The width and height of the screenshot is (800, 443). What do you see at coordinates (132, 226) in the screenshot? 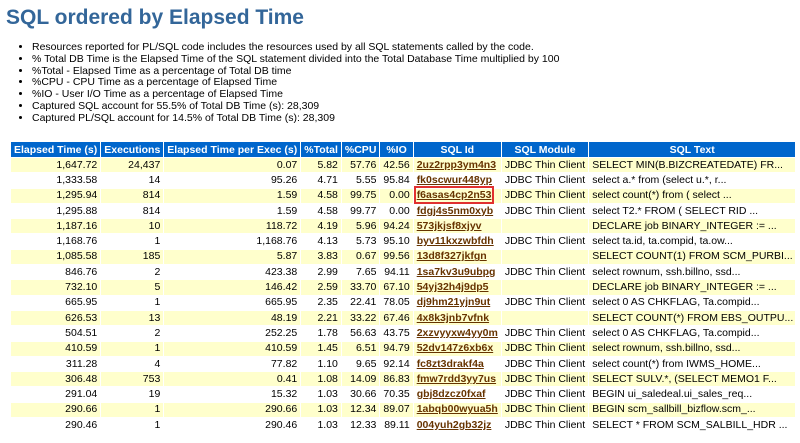
I see `executions-cell: 10` at bounding box center [132, 226].